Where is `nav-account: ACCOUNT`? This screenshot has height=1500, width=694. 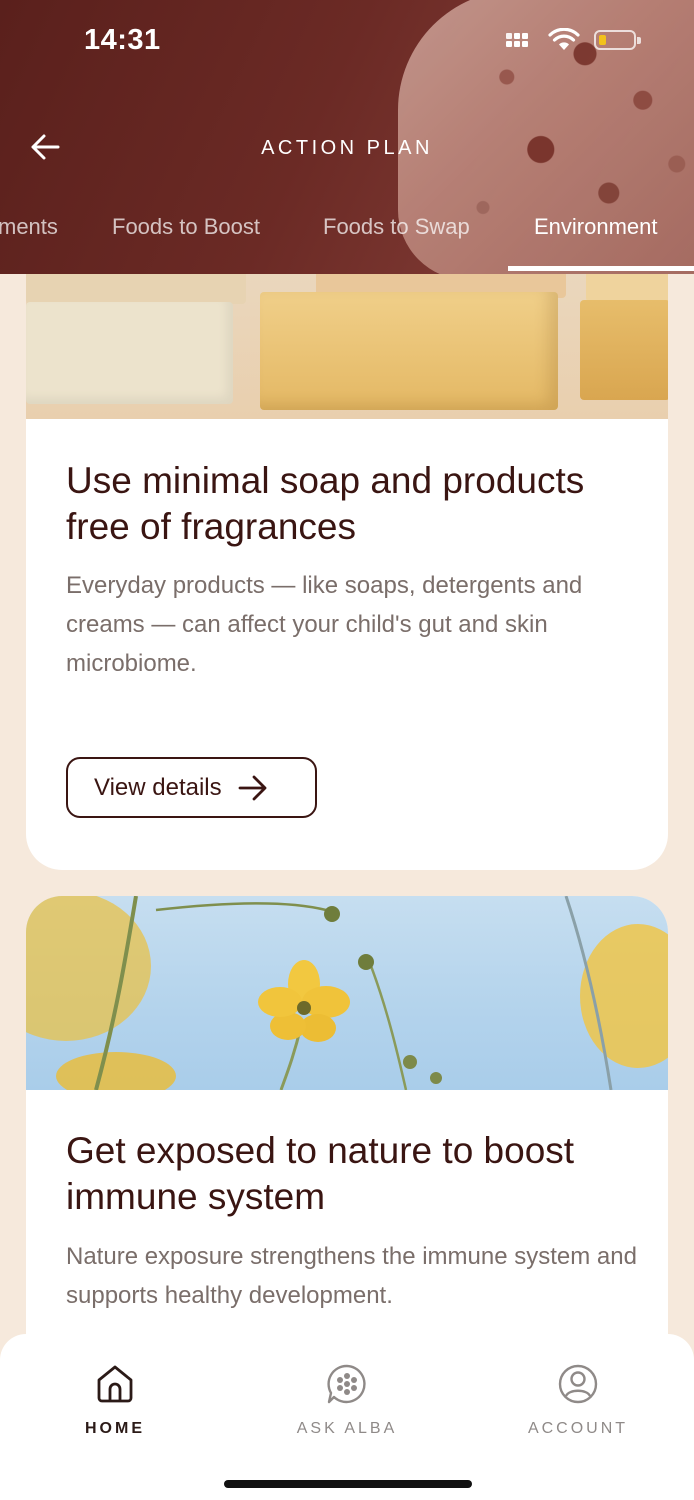 nav-account: ACCOUNT is located at coordinates (578, 1400).